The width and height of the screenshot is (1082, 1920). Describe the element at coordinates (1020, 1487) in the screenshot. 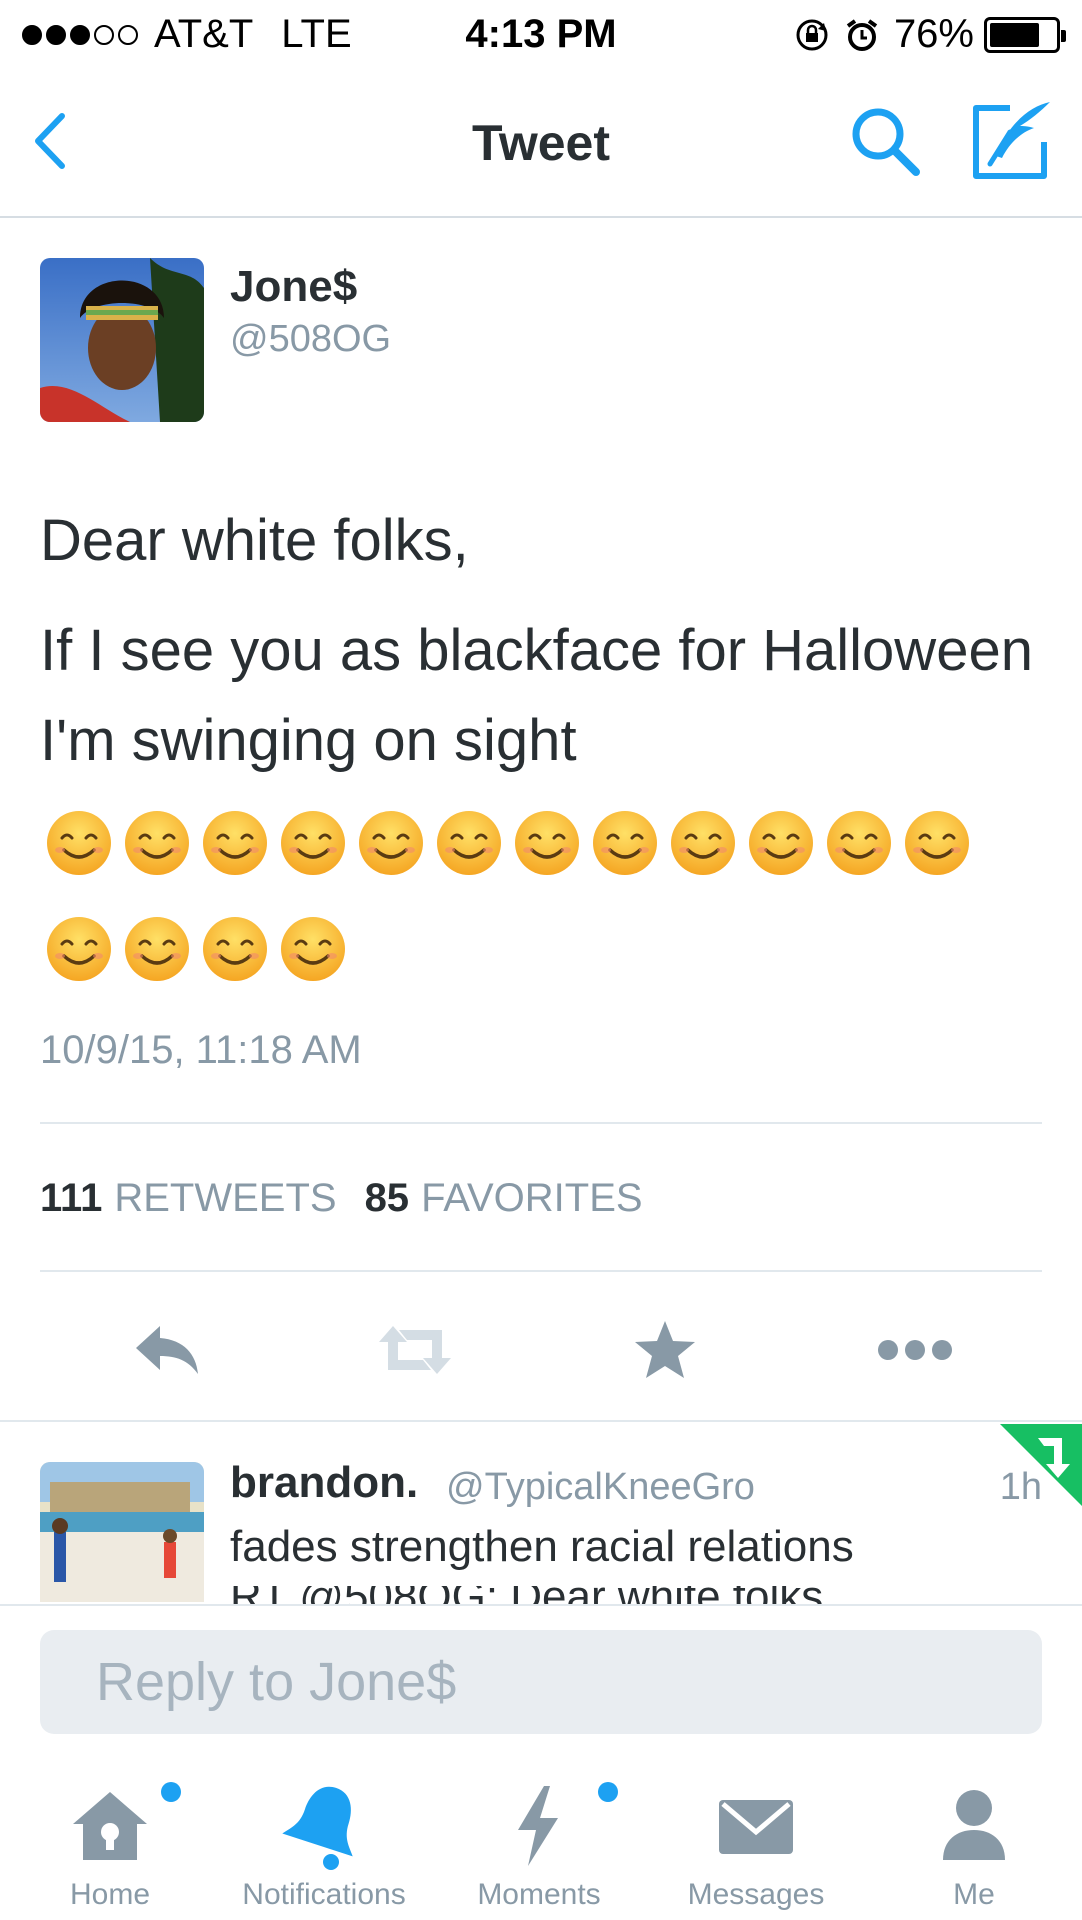

I see `reply-time: 1h` at that location.